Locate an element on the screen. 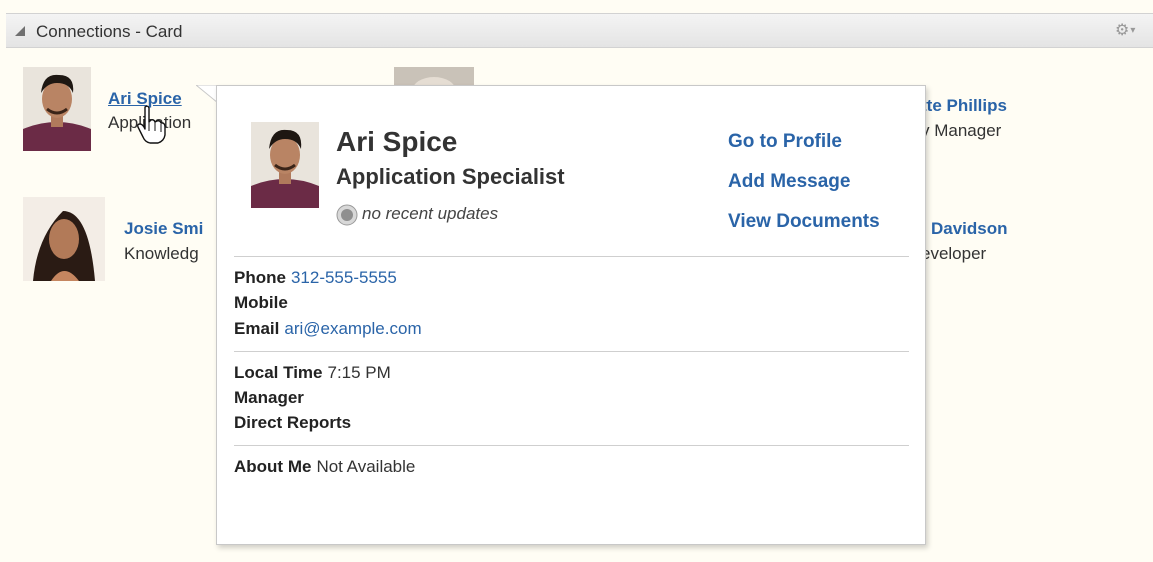 The width and height of the screenshot is (1153, 562). person-name-link: Davidson is located at coordinates (969, 229).